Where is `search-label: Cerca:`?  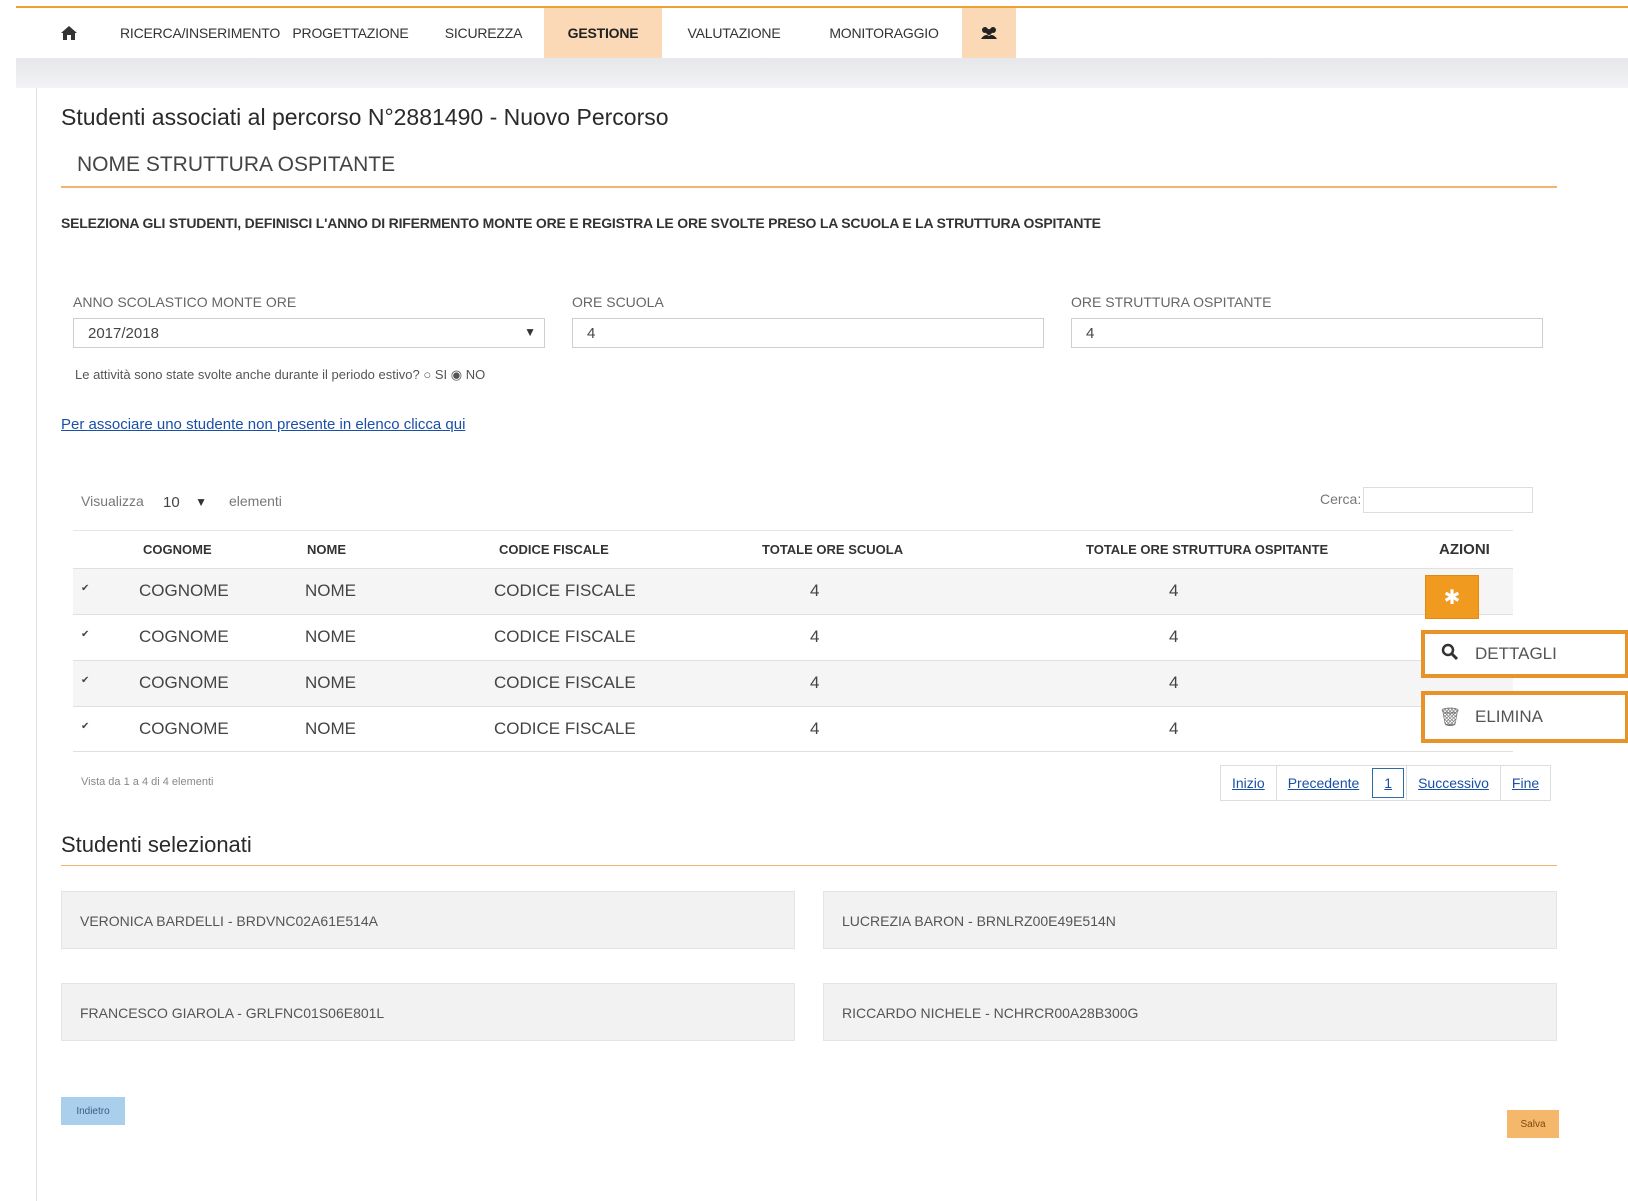 search-label: Cerca: is located at coordinates (1341, 499).